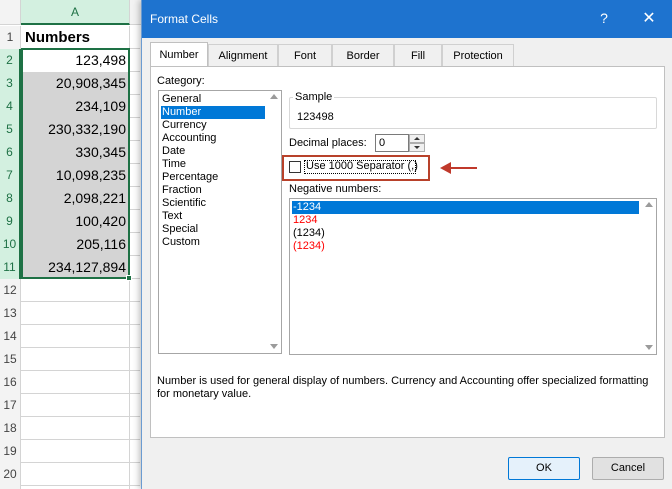  Describe the element at coordinates (328, 143) in the screenshot. I see `decimal-places-label: Decimal places:` at that location.